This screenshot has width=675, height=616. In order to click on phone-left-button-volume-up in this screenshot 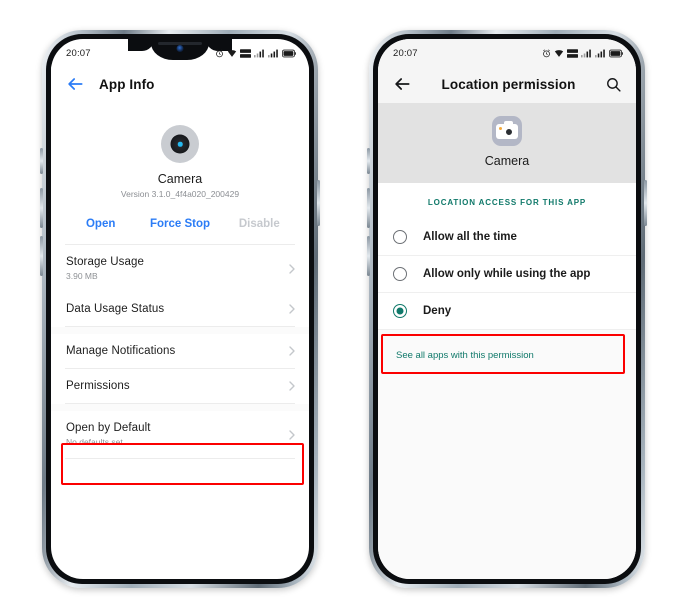, I will do `click(41, 208)`.